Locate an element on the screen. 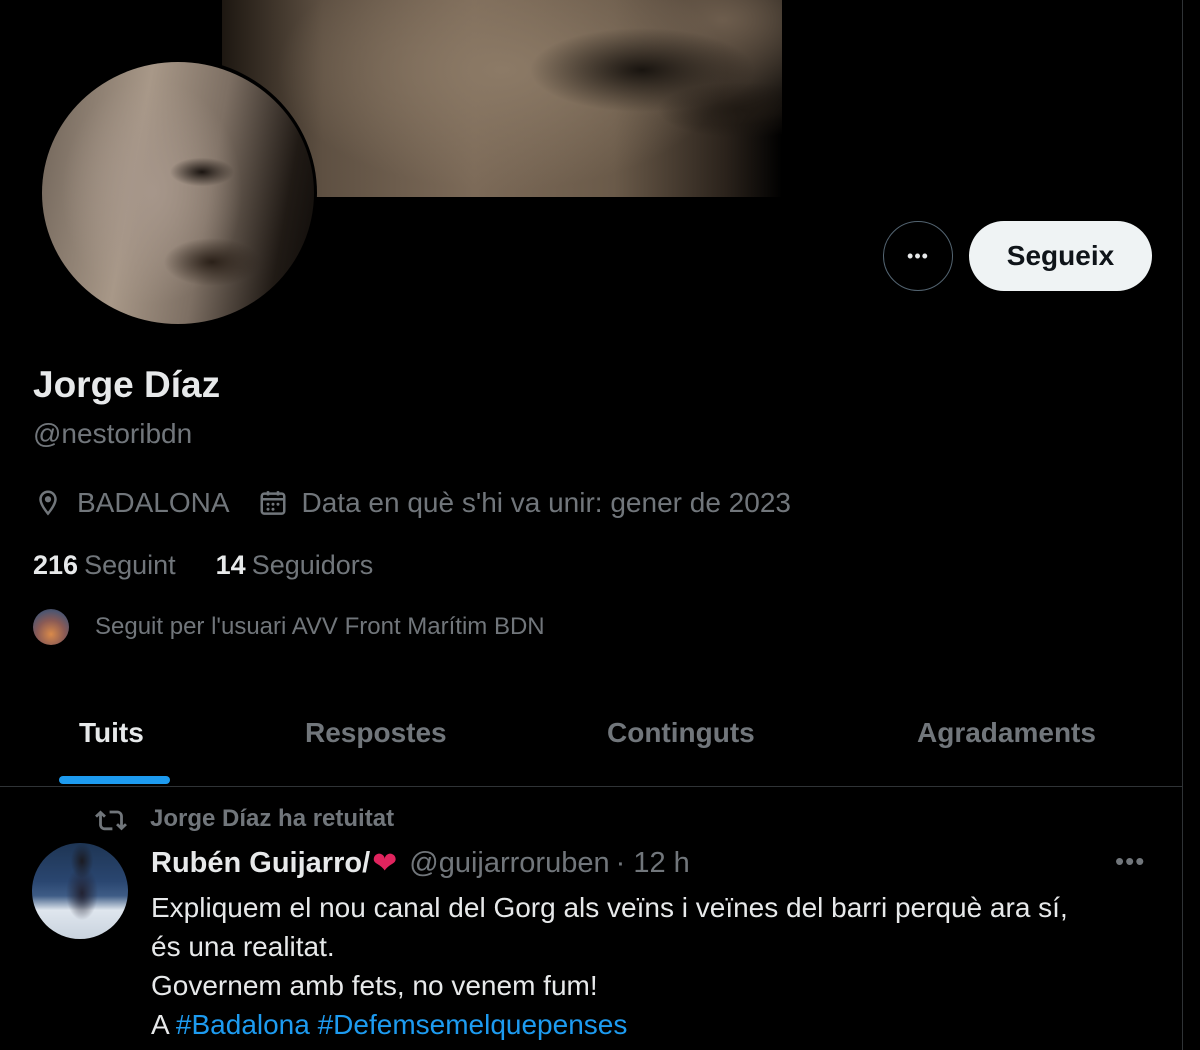 The image size is (1200, 1050). tweet-line-hashtags: A #Badalona #Defemsemelquepenses is located at coordinates (656, 1024).